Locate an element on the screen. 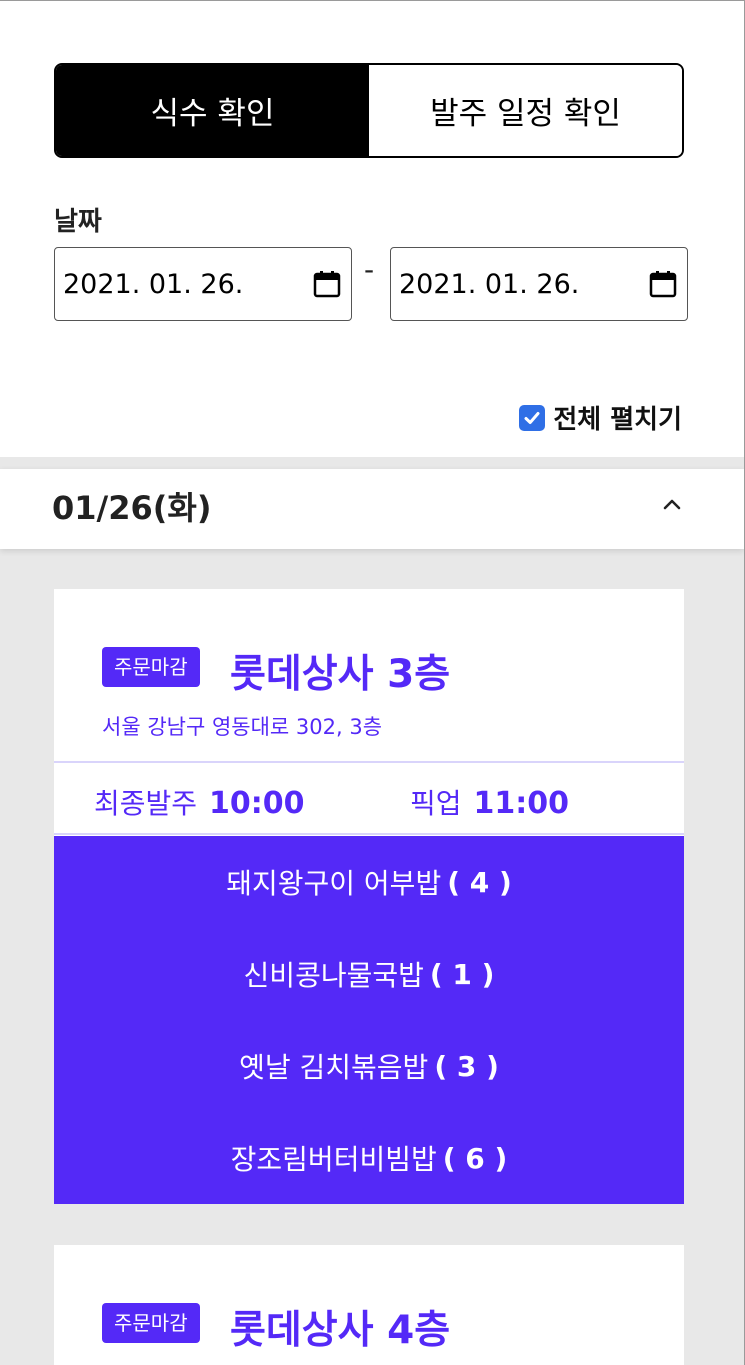 Image resolution: width=745 pixels, height=1365 pixels. day-group-header: 01/26(화) is located at coordinates (372, 509).